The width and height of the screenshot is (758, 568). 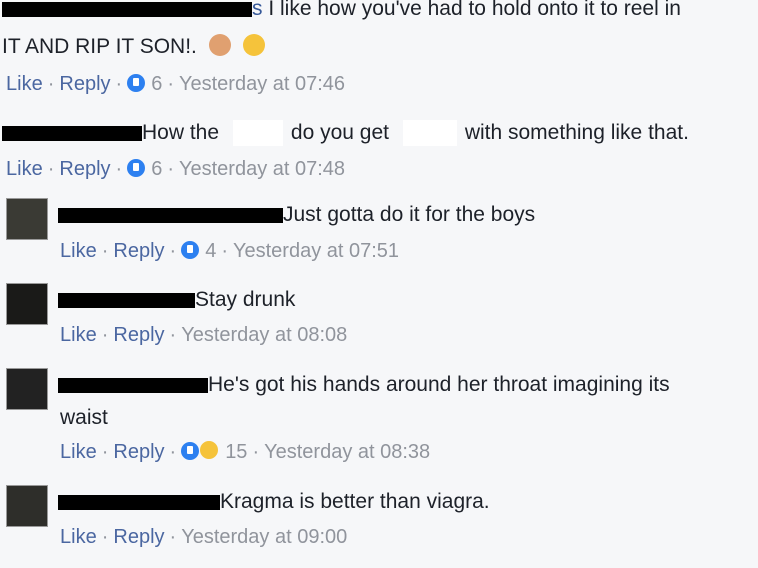 I want to click on reply-3-line-2: waist, so click(x=84, y=417).